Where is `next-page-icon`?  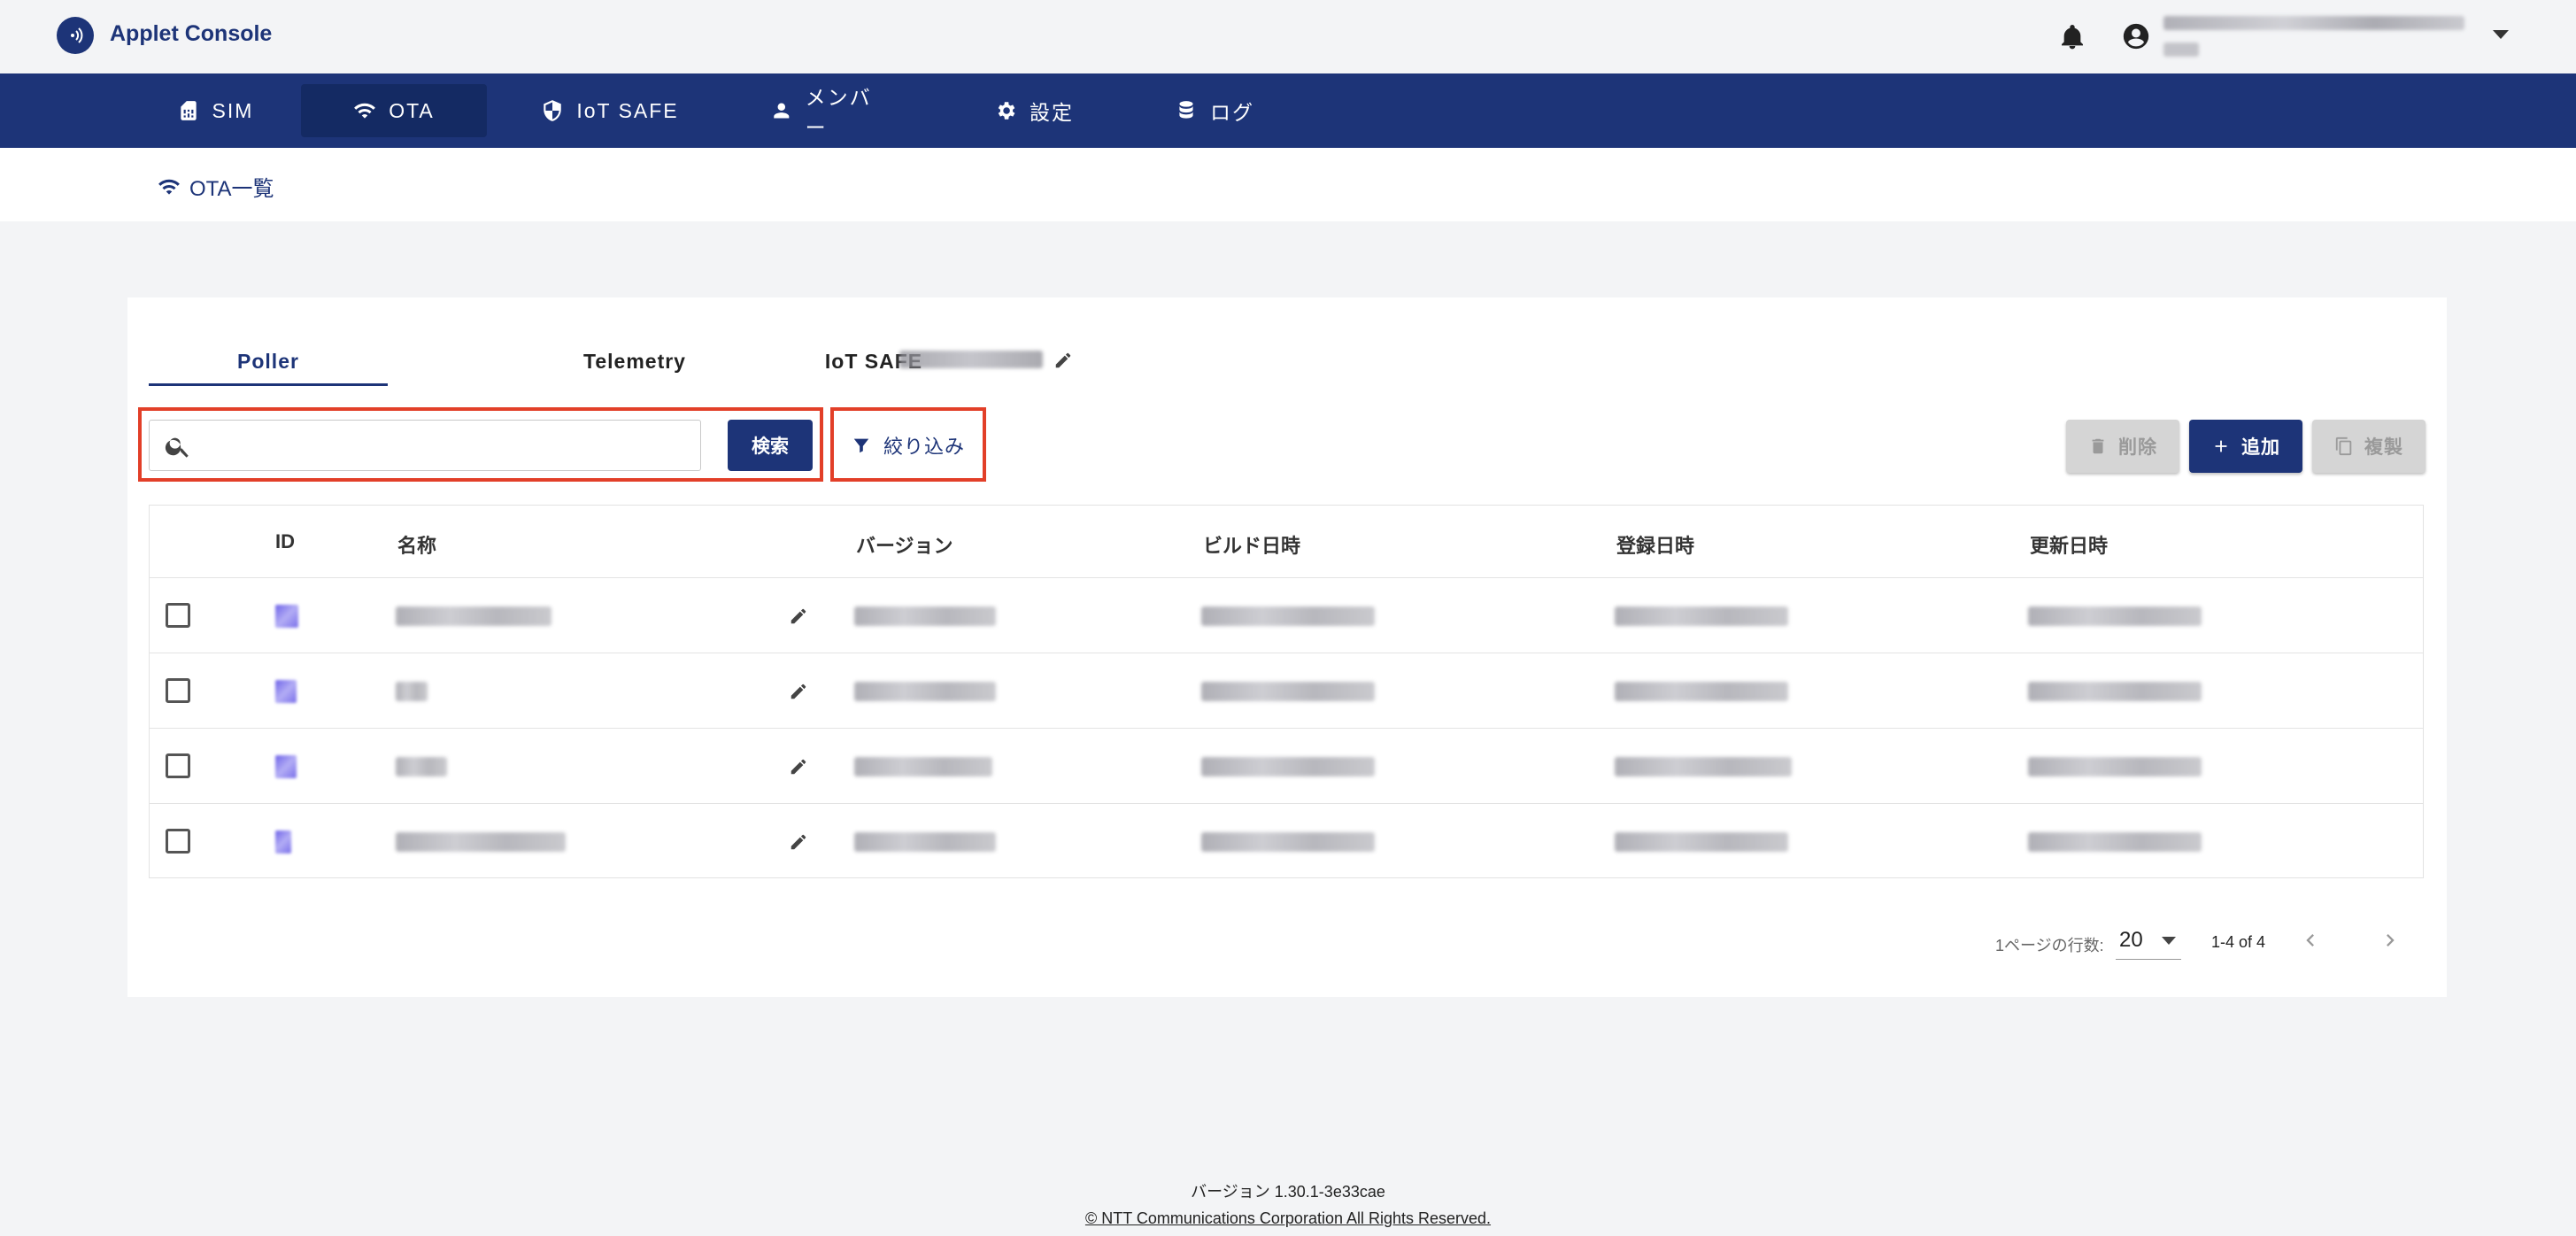
next-page-icon is located at coordinates (2390, 940).